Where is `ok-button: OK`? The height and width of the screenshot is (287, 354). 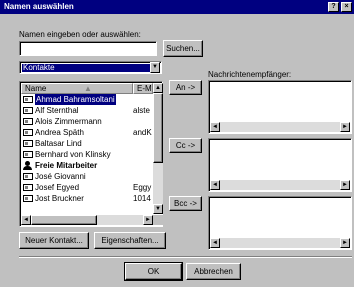 ok-button: OK is located at coordinates (153, 271).